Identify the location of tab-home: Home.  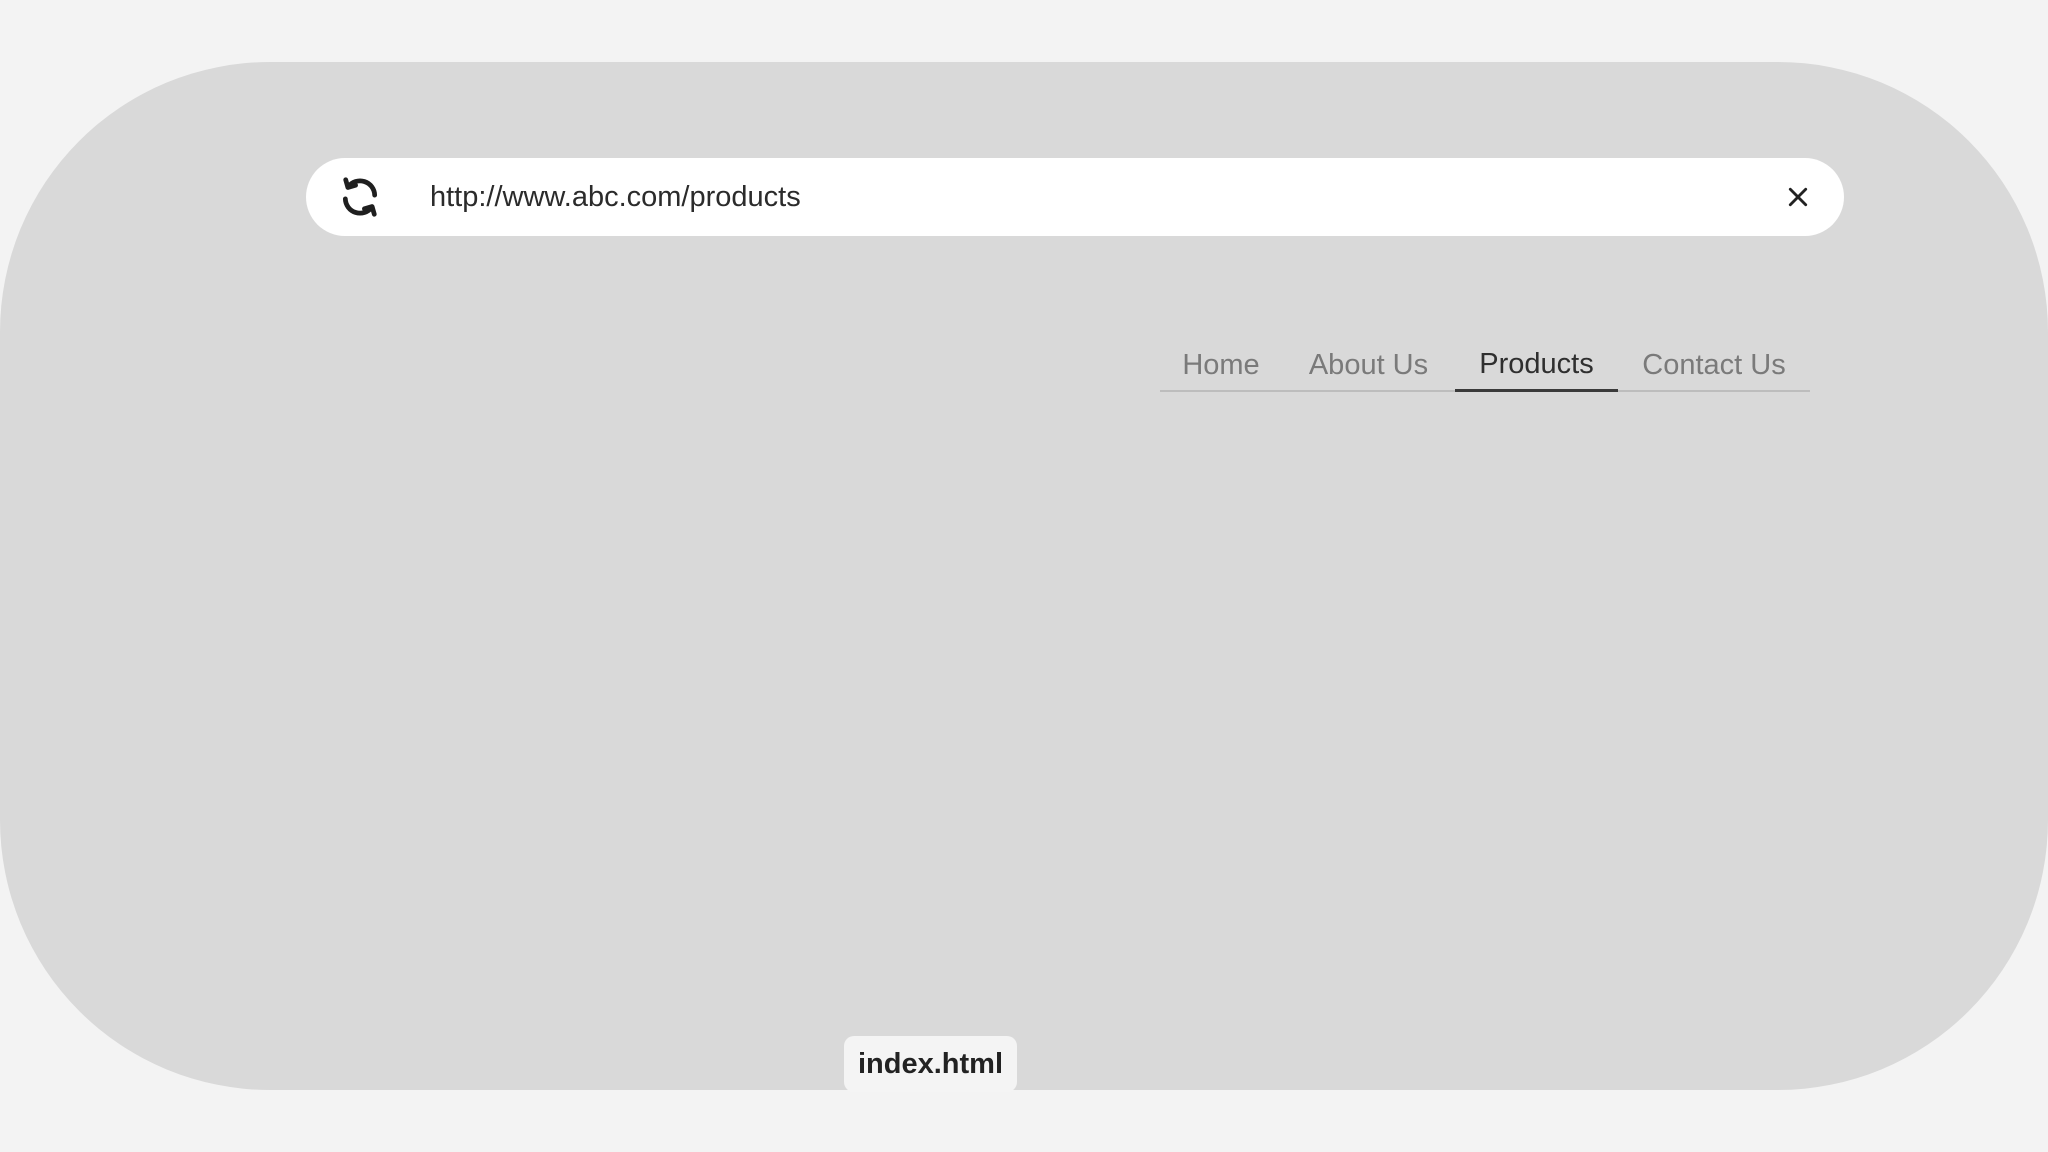
(1221, 365).